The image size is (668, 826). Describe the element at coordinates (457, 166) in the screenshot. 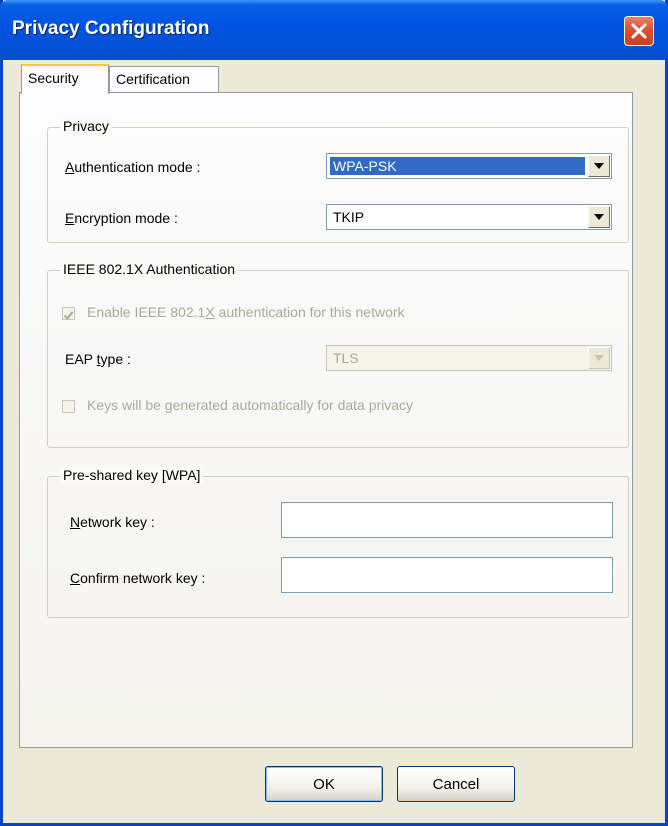

I see `authentication-mode-value: WPA-PSK` at that location.